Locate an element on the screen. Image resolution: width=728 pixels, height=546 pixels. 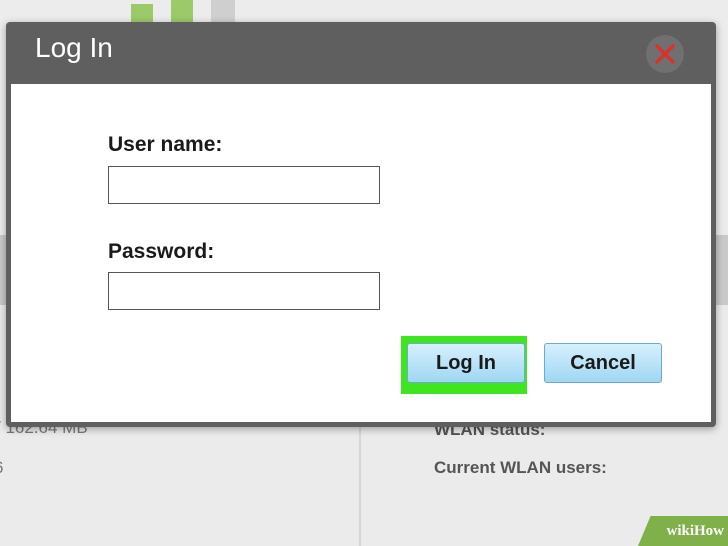
current-wlan-users-label: Current WLAN users: is located at coordinates (520, 467).